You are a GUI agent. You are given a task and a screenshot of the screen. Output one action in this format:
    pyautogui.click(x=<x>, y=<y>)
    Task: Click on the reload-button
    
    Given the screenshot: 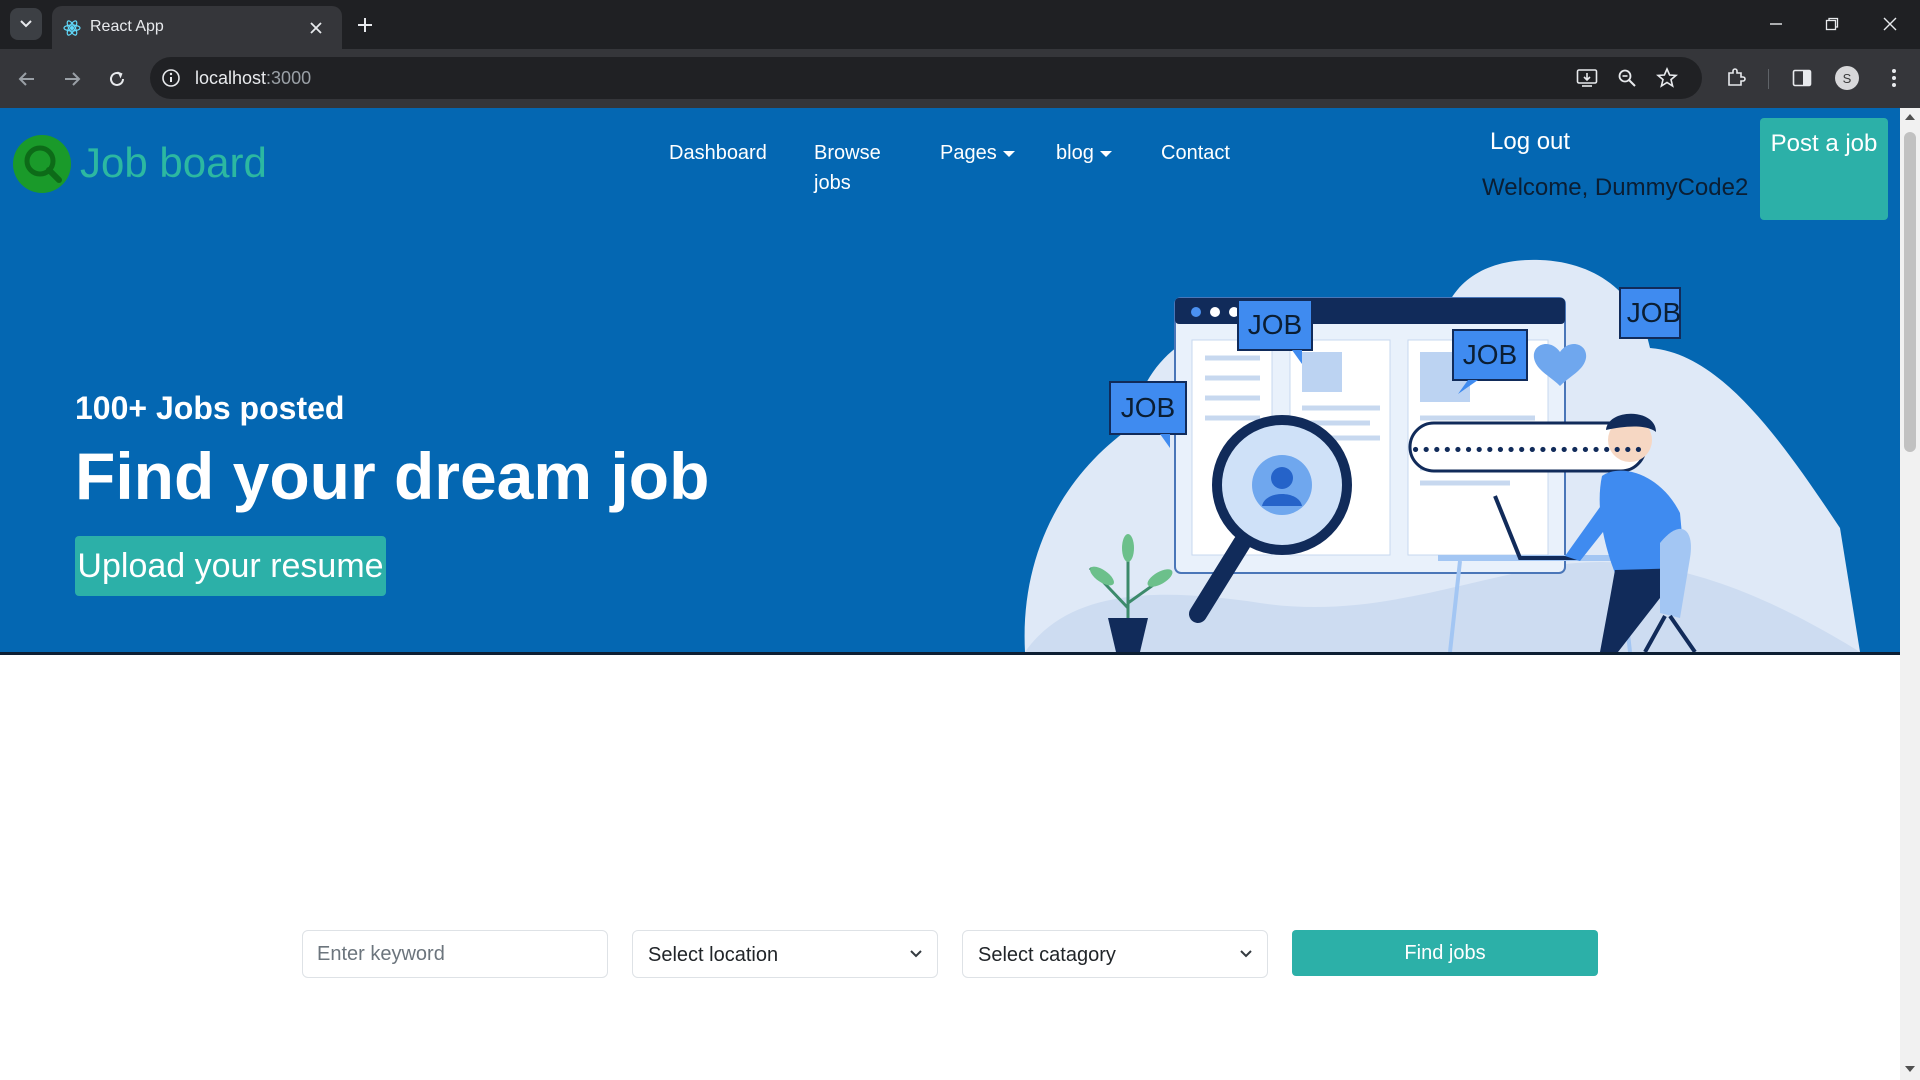 What is the action you would take?
    pyautogui.click(x=117, y=79)
    